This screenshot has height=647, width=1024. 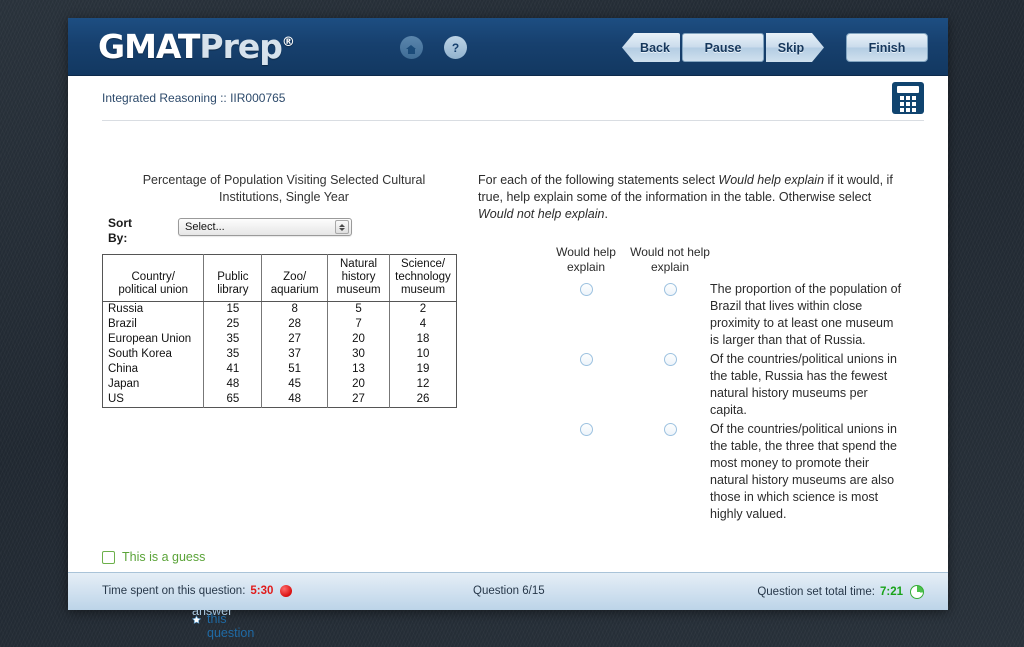 I want to click on table-cell-country: China, so click(x=153, y=369).